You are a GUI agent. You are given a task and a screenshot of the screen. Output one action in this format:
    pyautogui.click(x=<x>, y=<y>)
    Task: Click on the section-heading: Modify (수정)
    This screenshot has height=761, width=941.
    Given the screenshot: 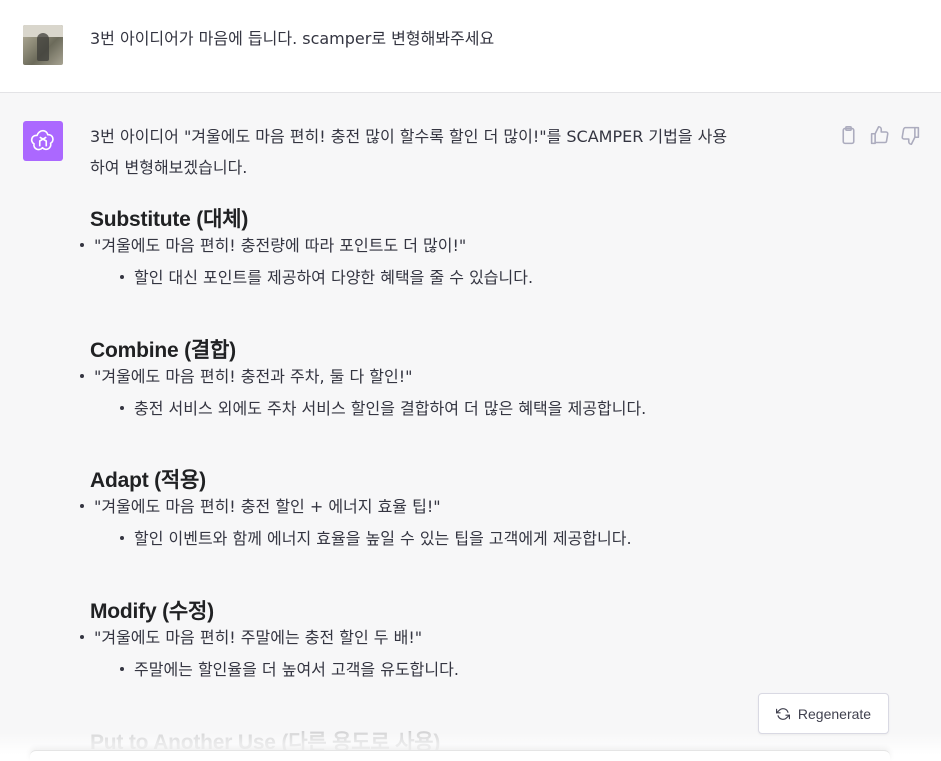 What is the action you would take?
    pyautogui.click(x=152, y=611)
    